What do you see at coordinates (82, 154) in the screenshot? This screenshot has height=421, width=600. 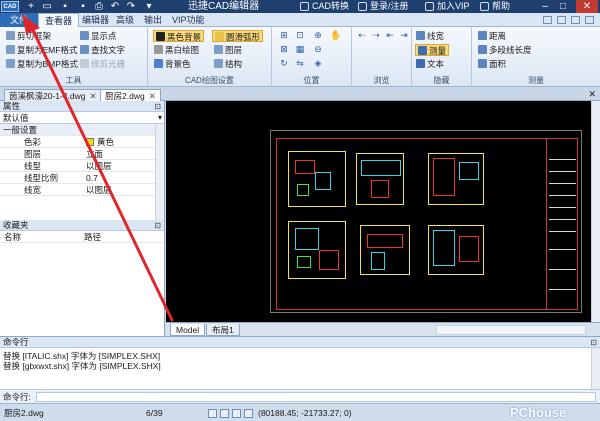 I see `property-row-layer: 图层 立面` at bounding box center [82, 154].